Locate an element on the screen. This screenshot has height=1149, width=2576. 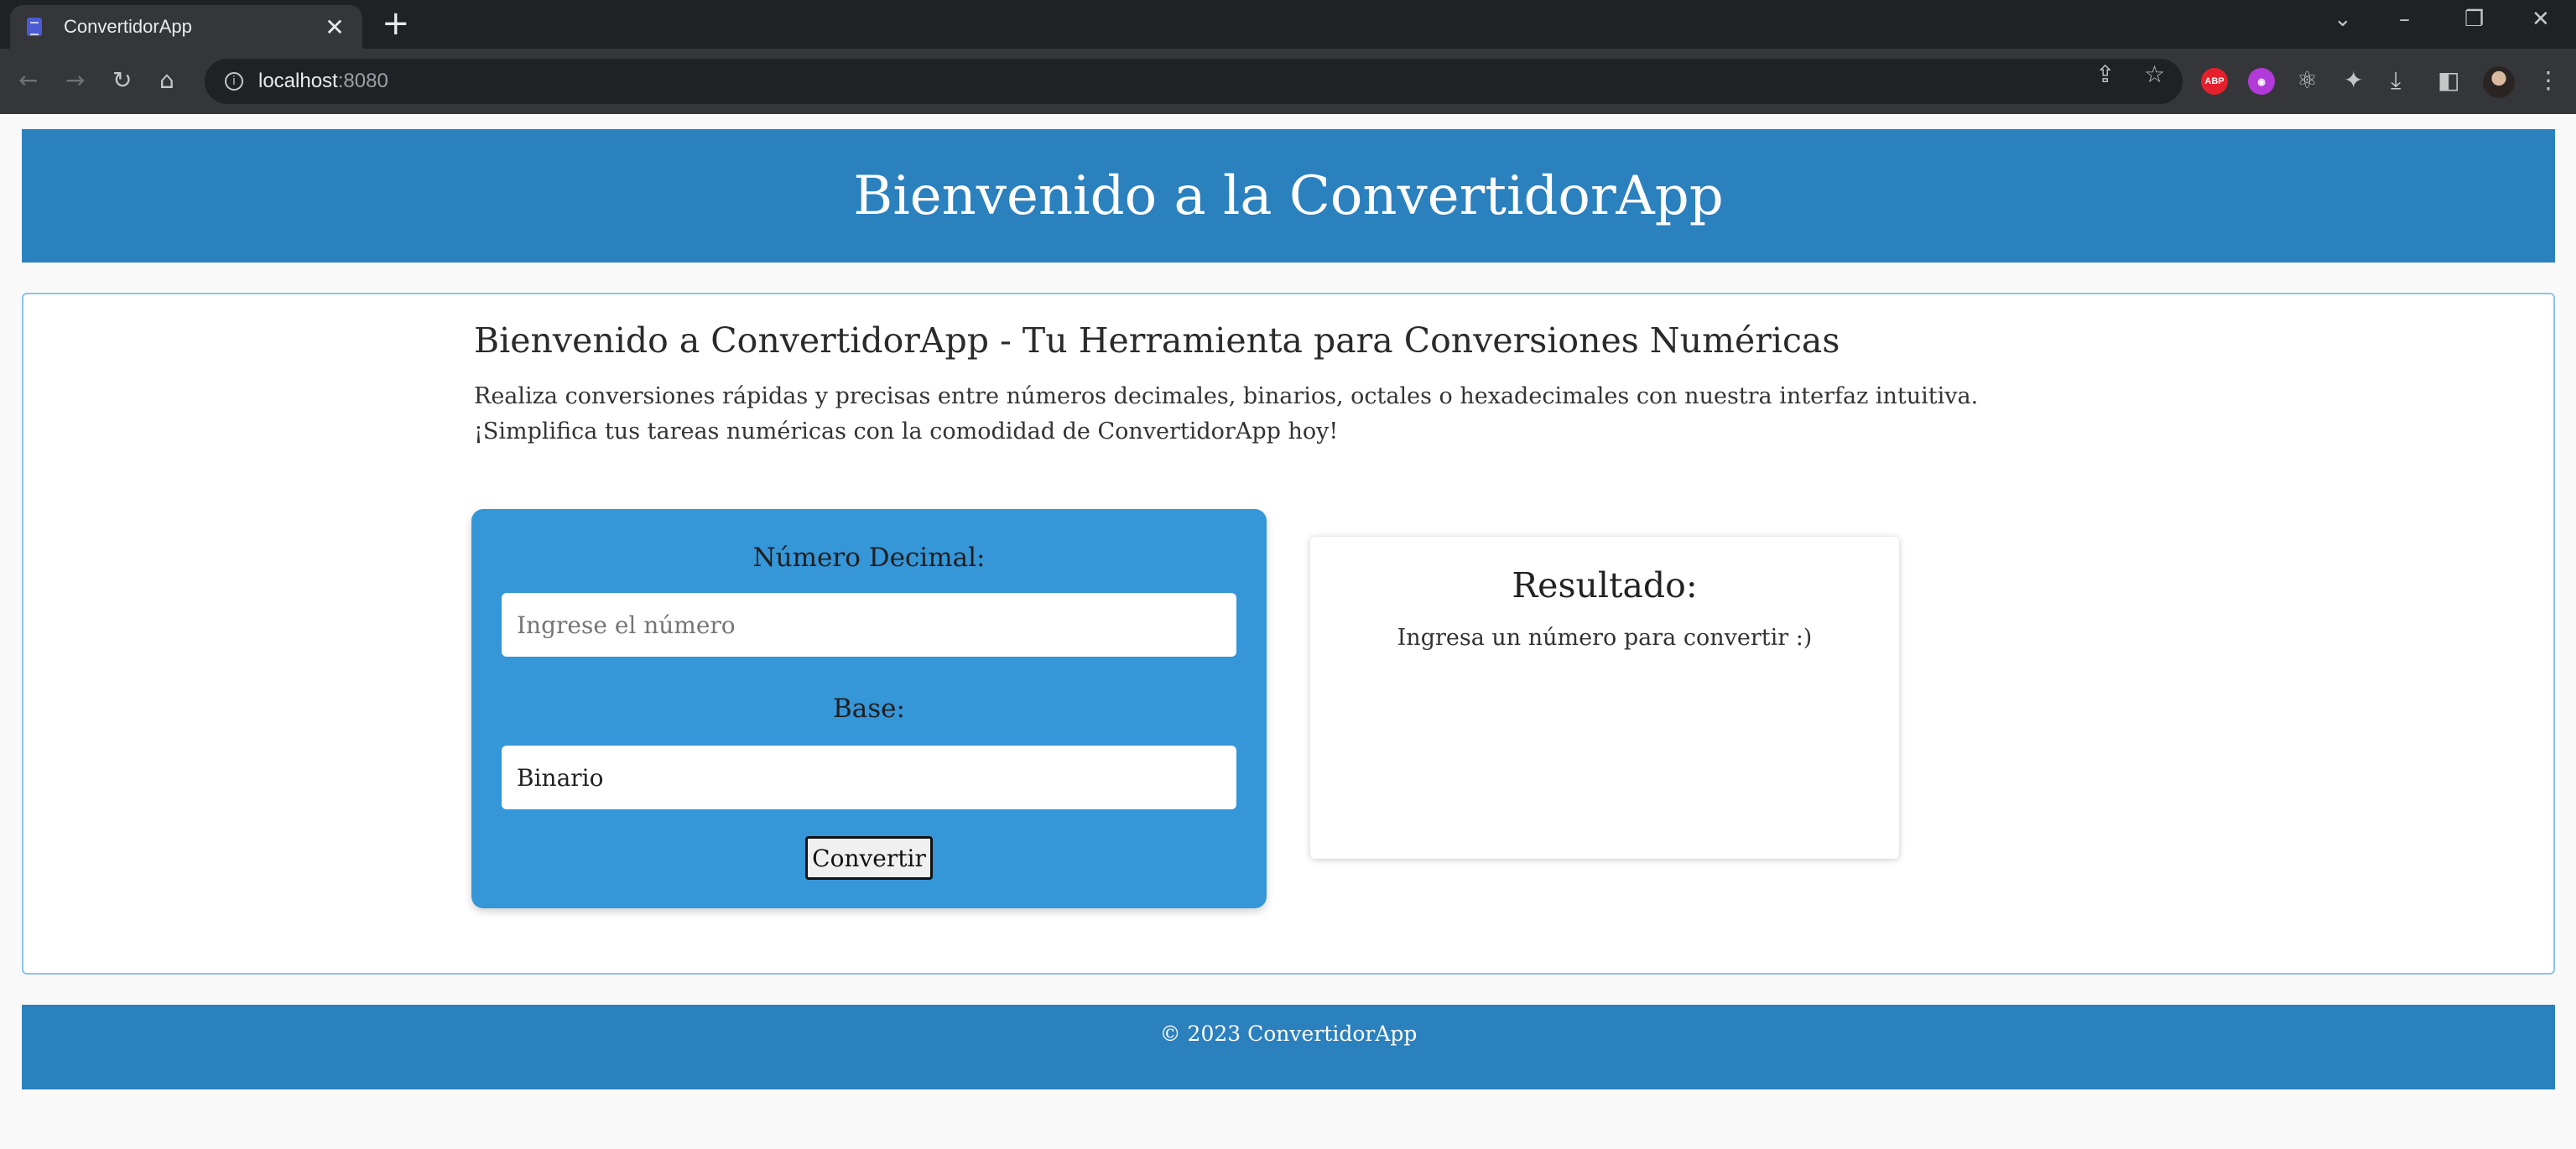
bookmark-star-icon: ☆ is located at coordinates (2154, 74).